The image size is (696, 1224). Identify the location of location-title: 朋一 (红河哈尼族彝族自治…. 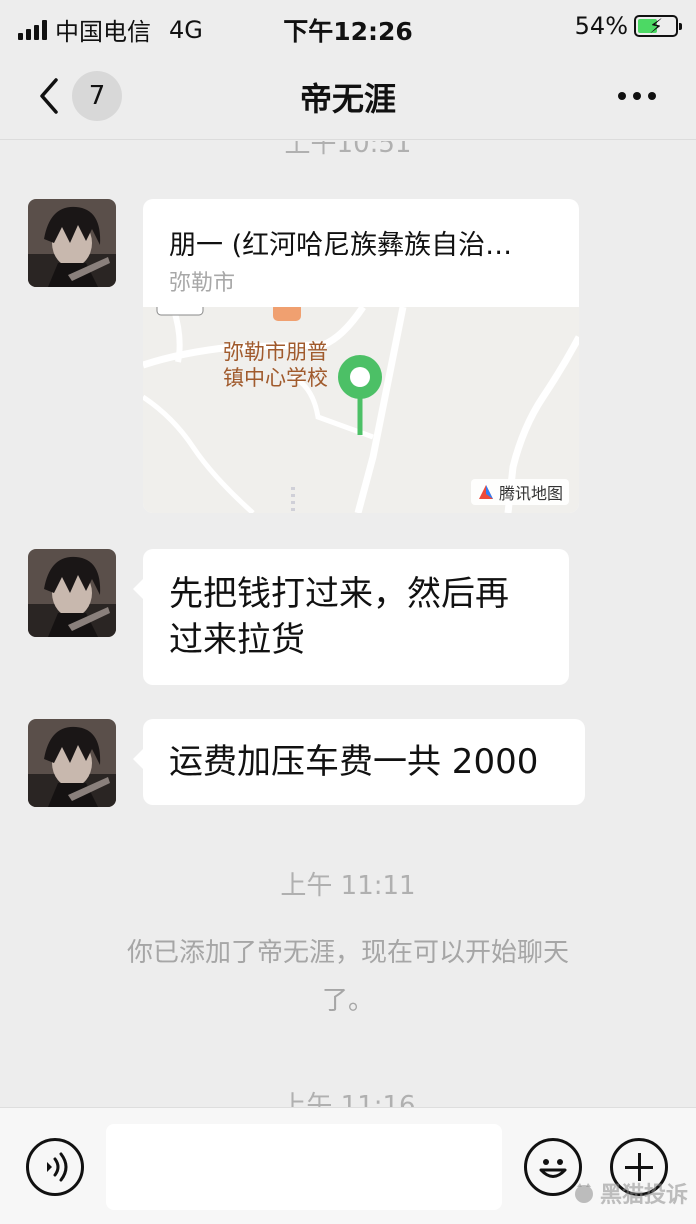
(341, 245).